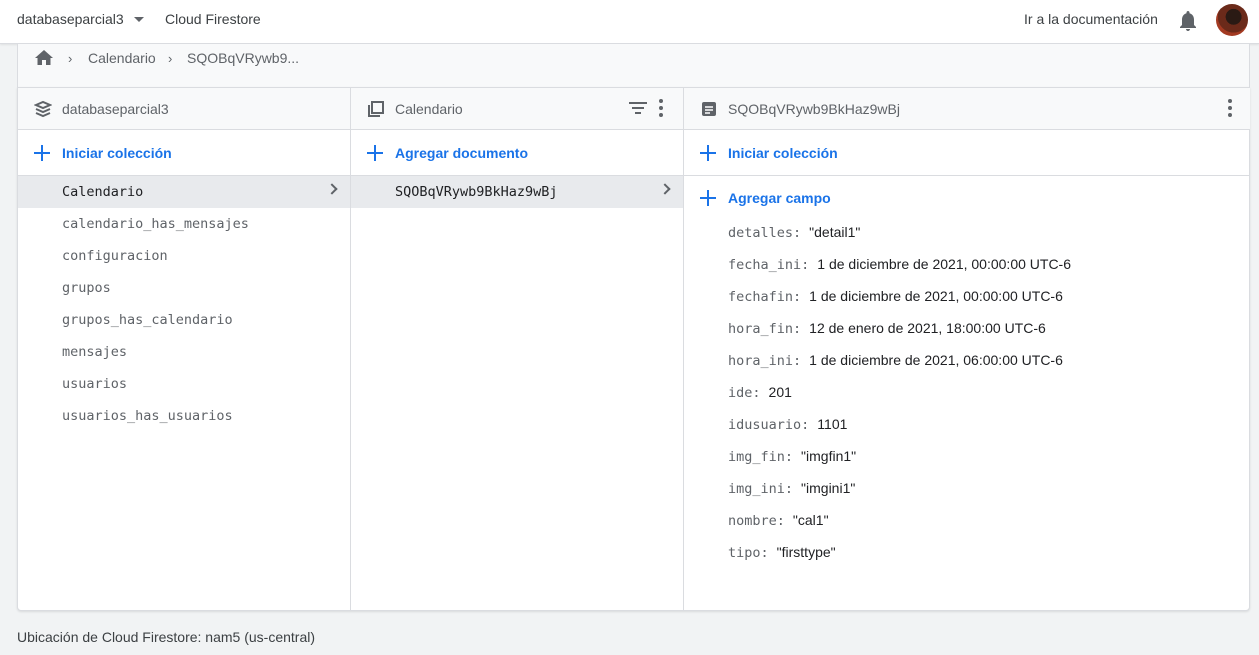 Image resolution: width=1259 pixels, height=655 pixels. What do you see at coordinates (184, 384) in the screenshot?
I see `collection-item: usuarios` at bounding box center [184, 384].